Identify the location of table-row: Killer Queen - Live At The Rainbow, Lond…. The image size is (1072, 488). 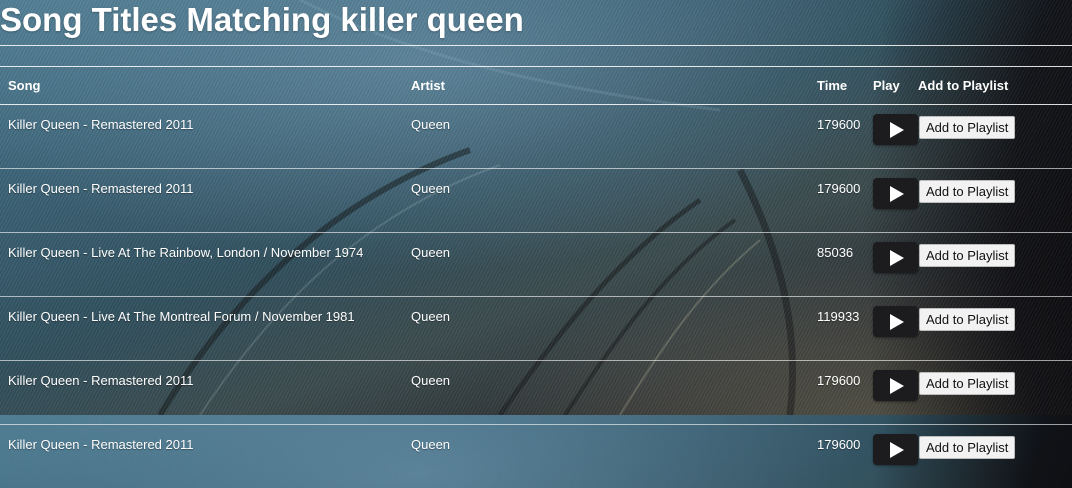
(536, 265).